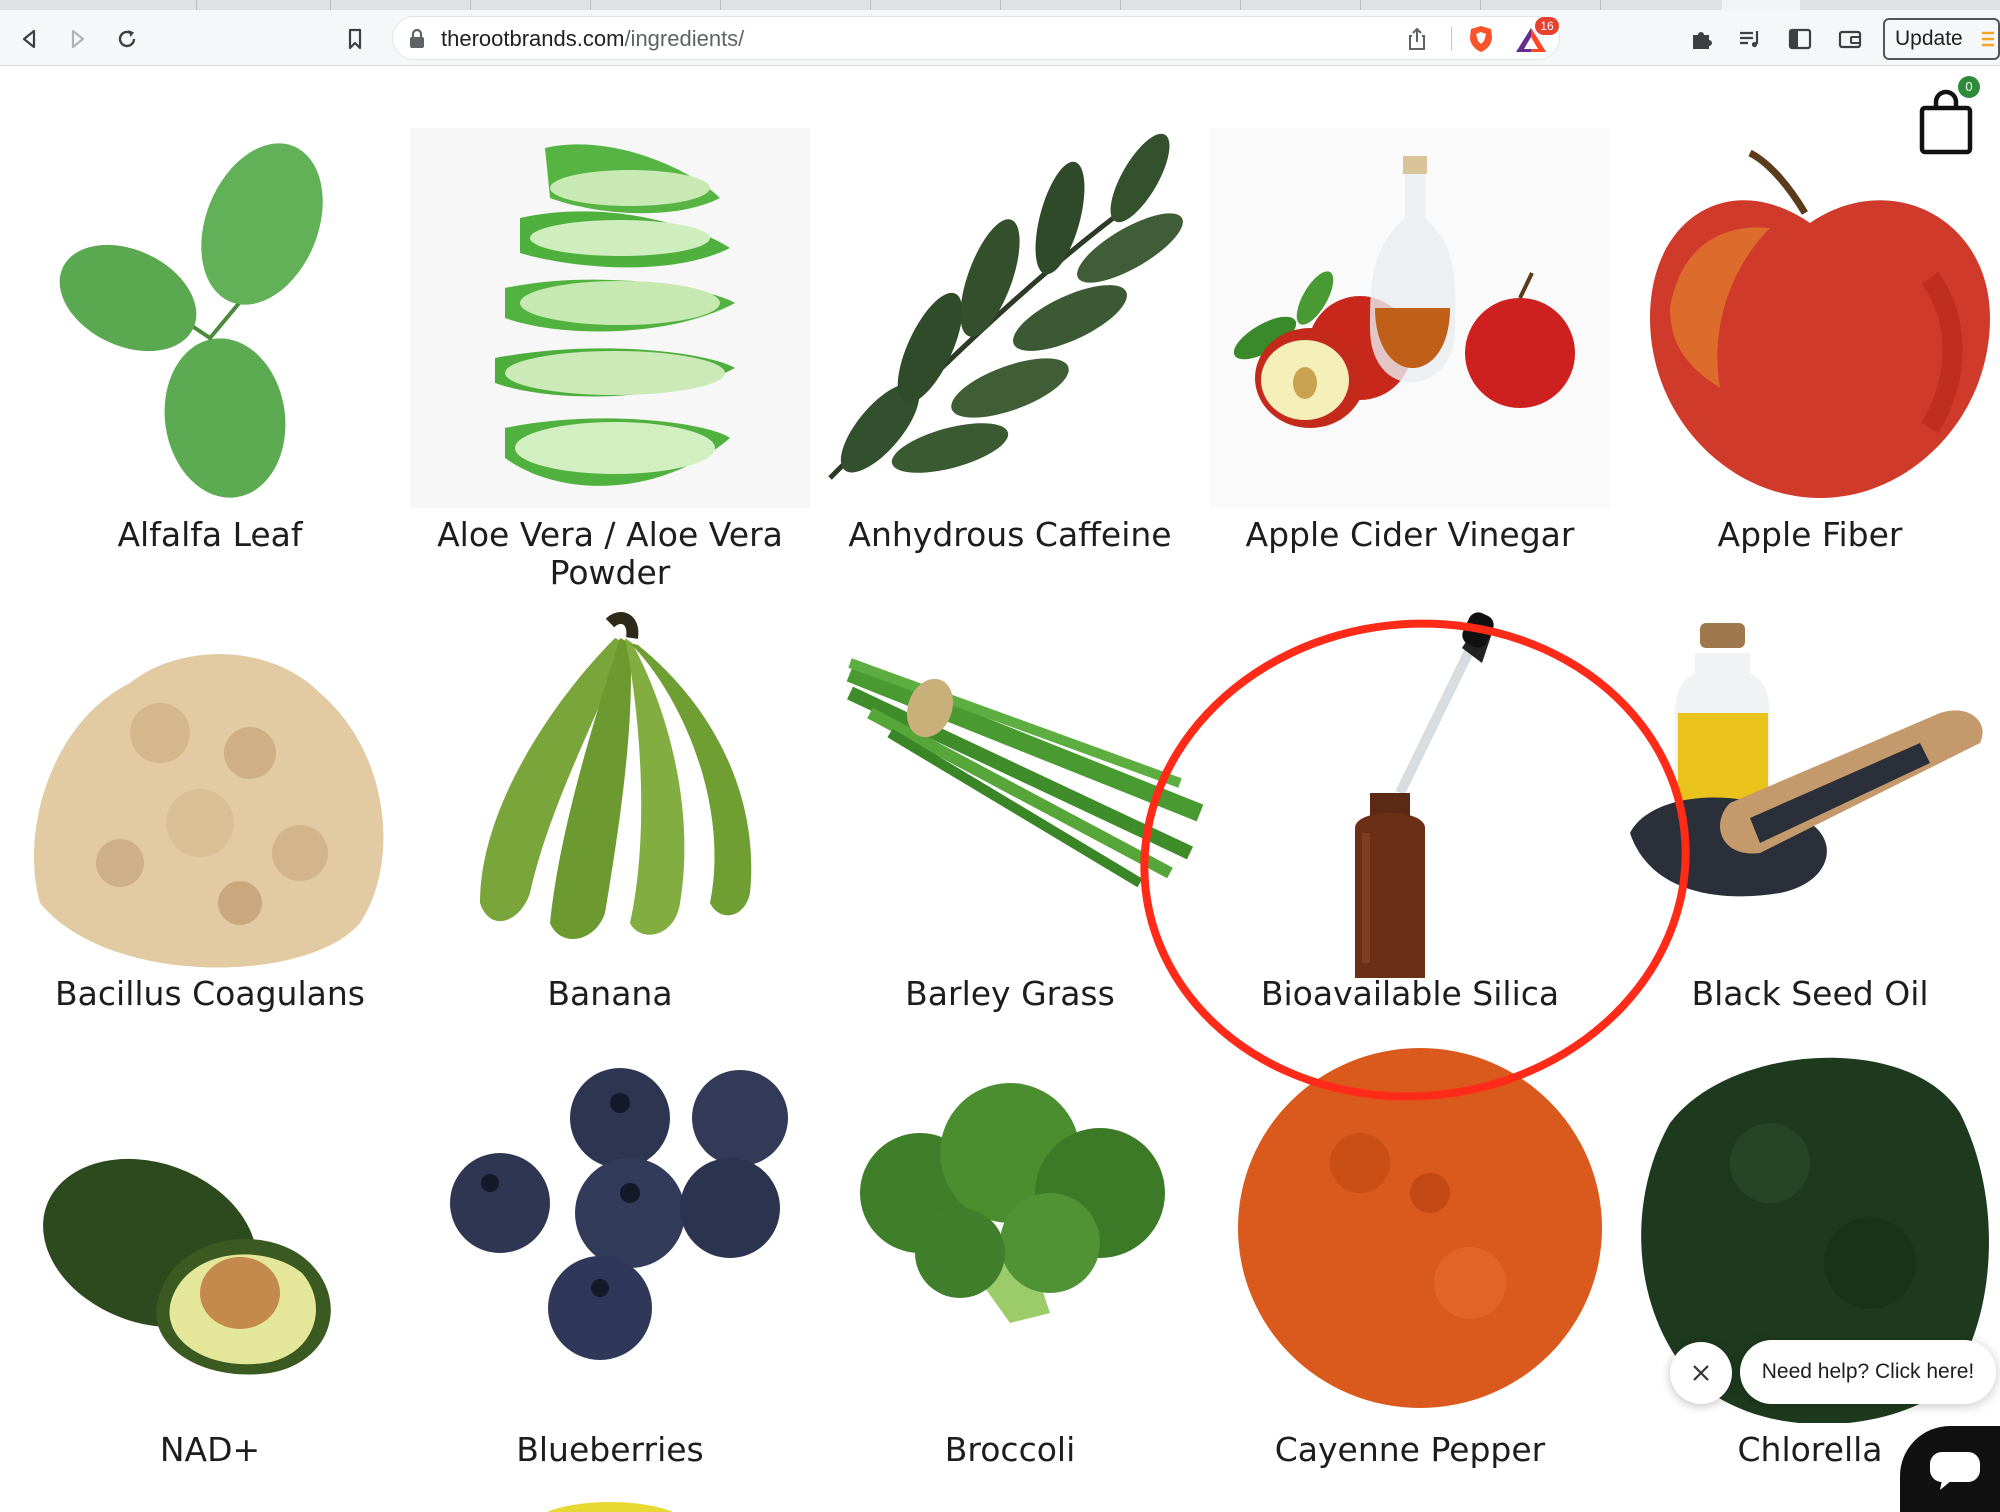 The width and height of the screenshot is (2000, 1512). I want to click on lock-icon, so click(417, 38).